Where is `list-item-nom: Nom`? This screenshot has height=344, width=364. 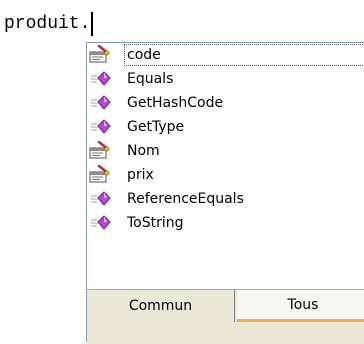 list-item-nom: Nom is located at coordinates (225, 151).